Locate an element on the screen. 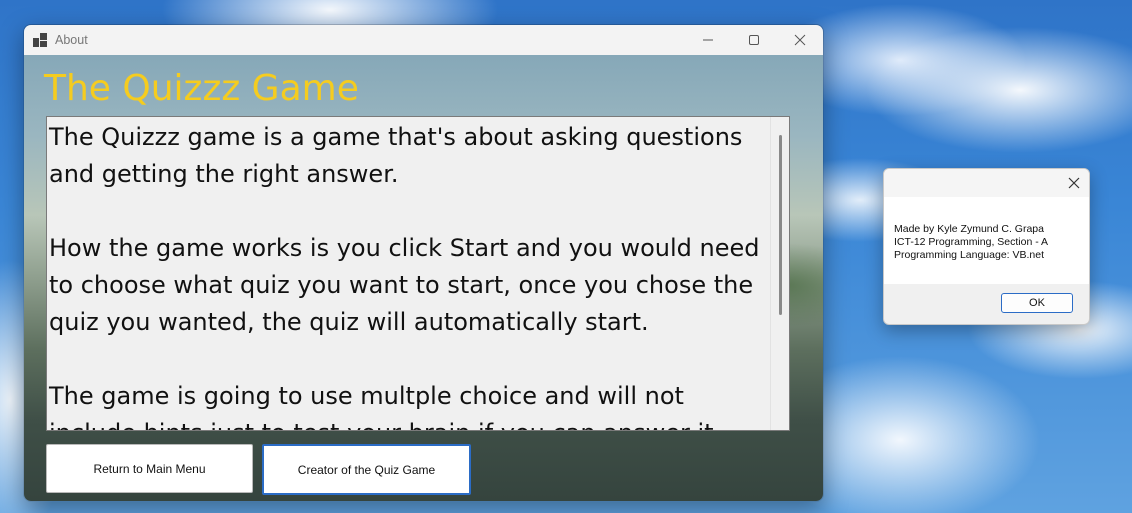 This screenshot has width=1132, height=513. minimize-icon is located at coordinates (708, 40).